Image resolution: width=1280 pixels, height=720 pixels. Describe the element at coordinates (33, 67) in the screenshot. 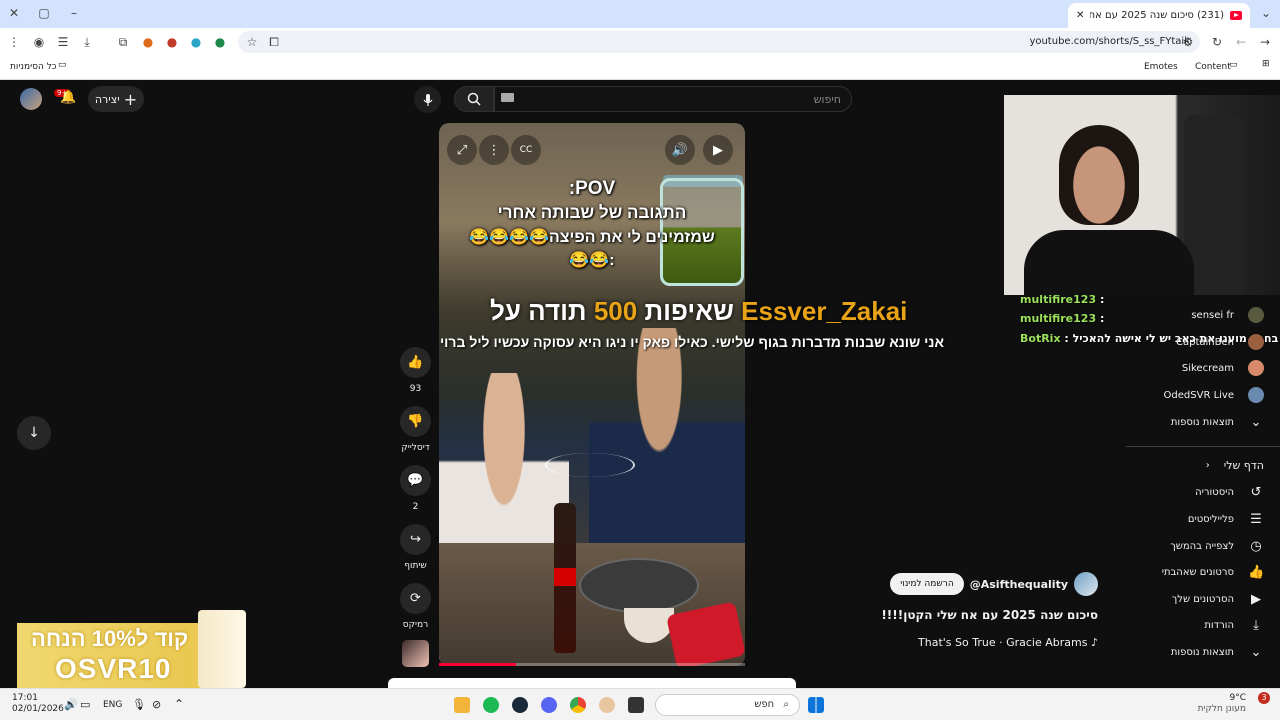

I see `all-bookmarks-link: כל הסימניות` at that location.